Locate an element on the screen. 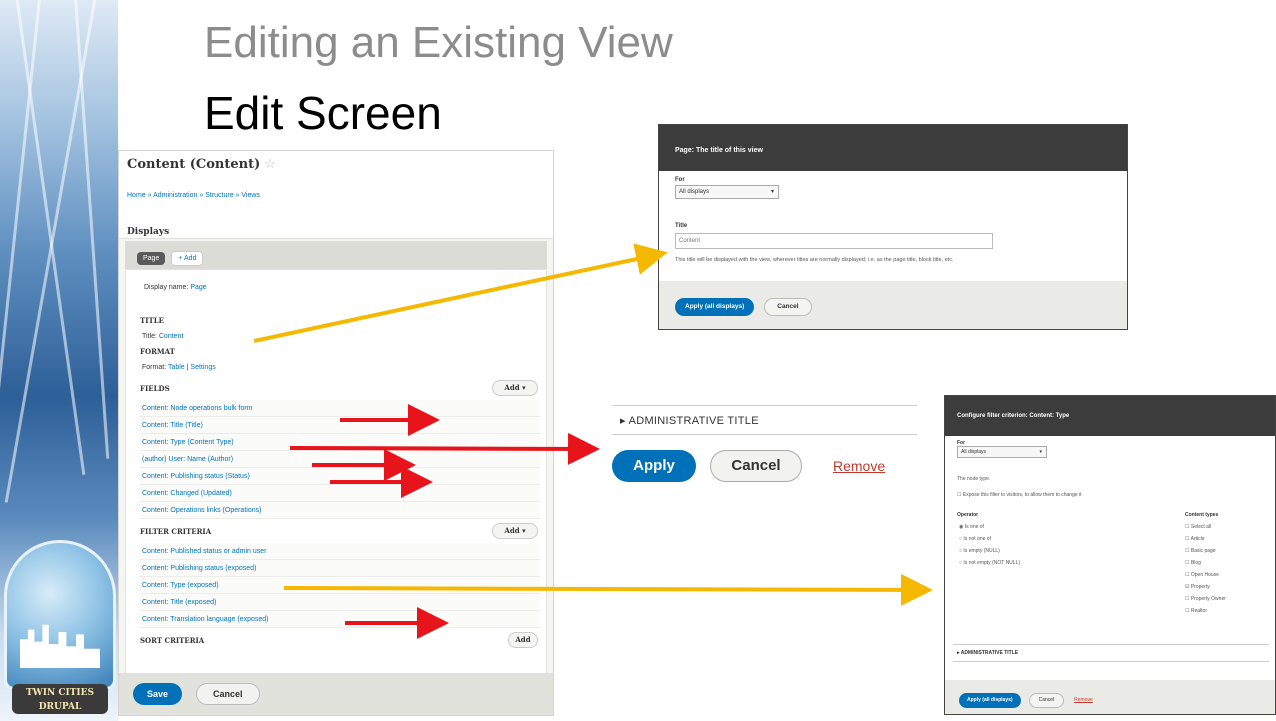 The width and height of the screenshot is (1276, 721). red-arrow is located at coordinates (444, 448).